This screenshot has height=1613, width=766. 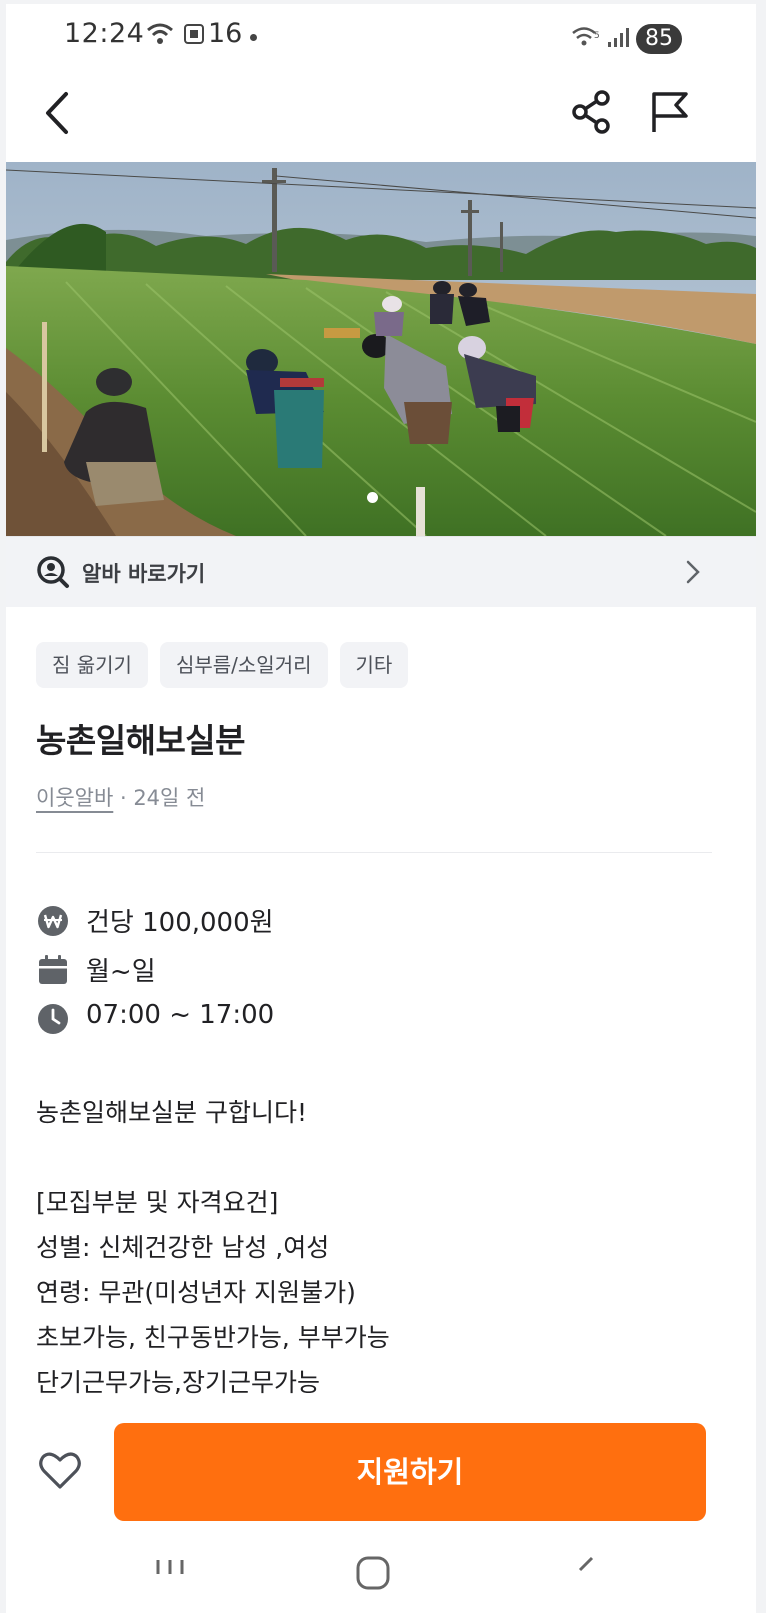 I want to click on flag-icon, so click(x=670, y=112).